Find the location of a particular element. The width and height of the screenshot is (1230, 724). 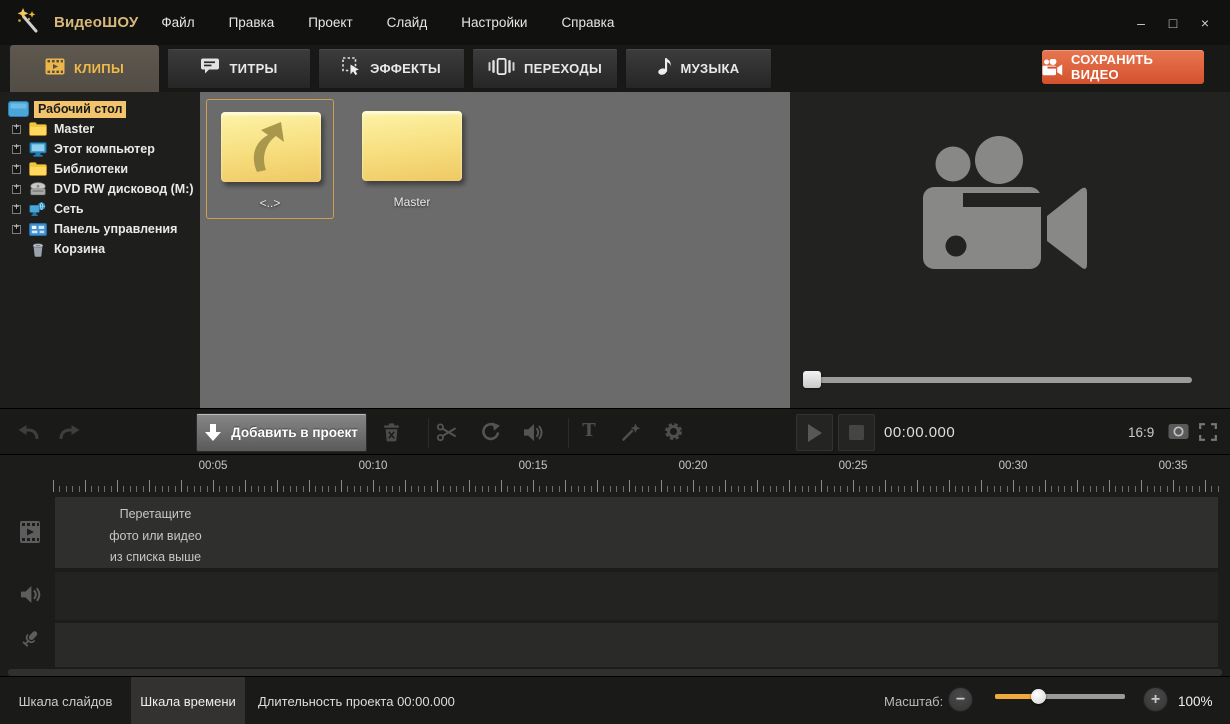

tab-music: МУЗЫКА is located at coordinates (698, 68).